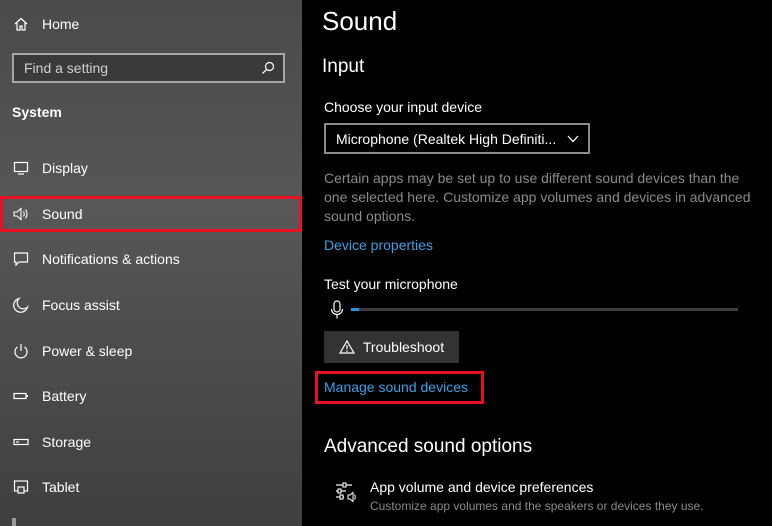 The width and height of the screenshot is (772, 526). Describe the element at coordinates (482, 487) in the screenshot. I see `app-volume-title: App volume and device preferences` at that location.